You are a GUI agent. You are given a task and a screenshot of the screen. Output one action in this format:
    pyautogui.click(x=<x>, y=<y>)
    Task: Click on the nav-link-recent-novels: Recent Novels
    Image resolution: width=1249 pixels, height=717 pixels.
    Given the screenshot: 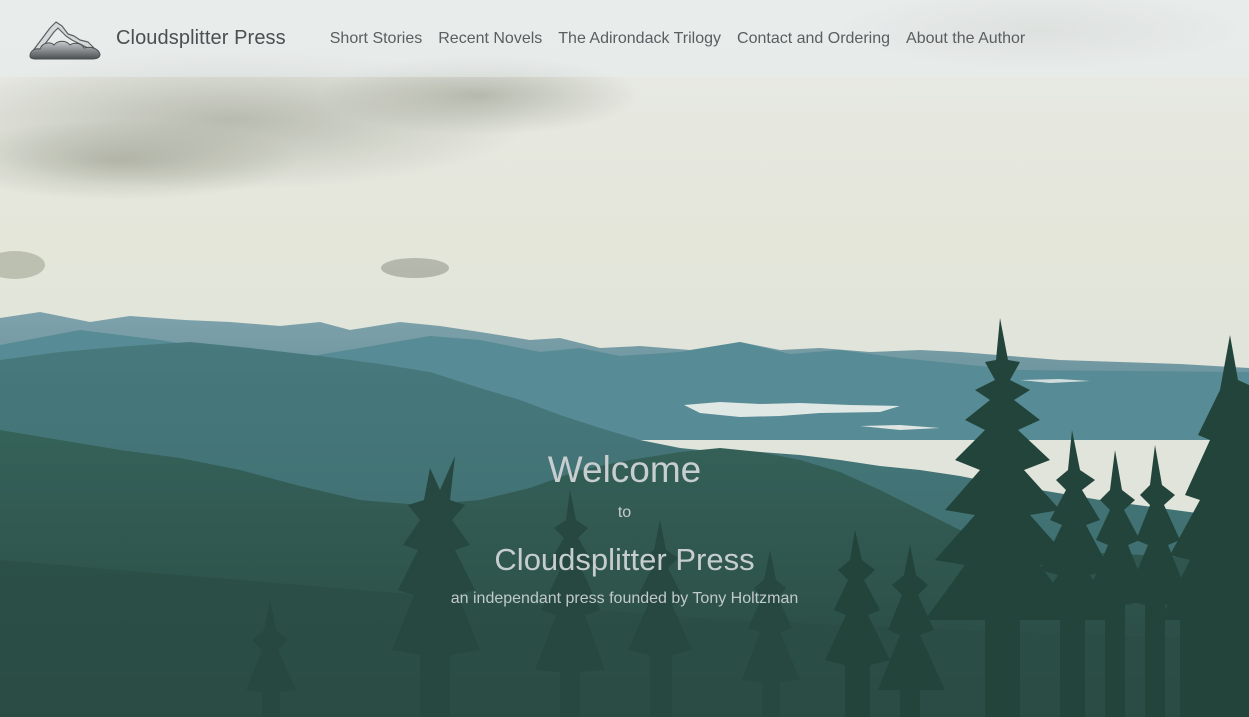 What is the action you would take?
    pyautogui.click(x=490, y=39)
    